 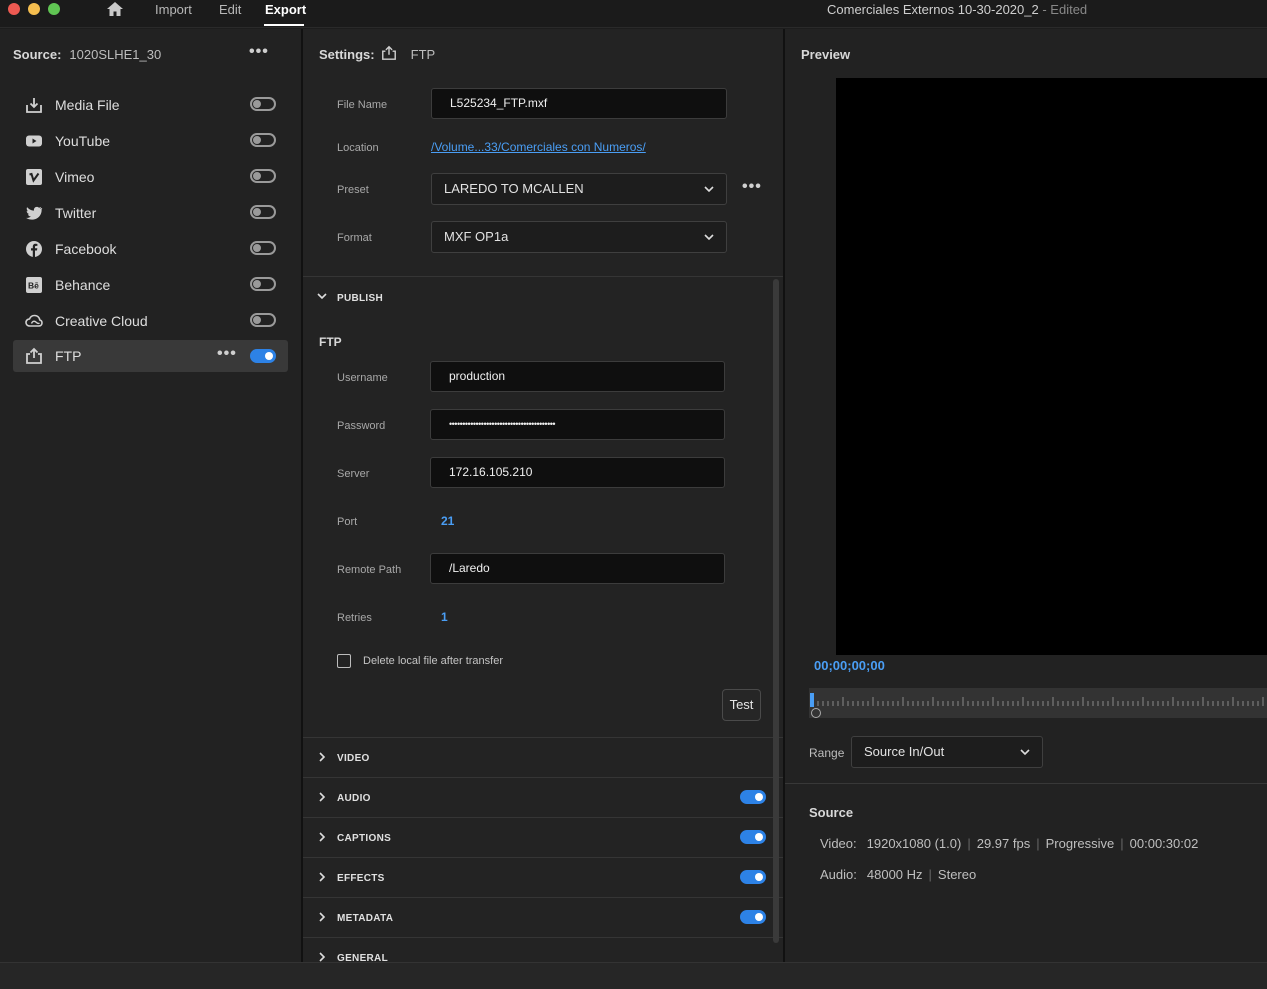 I want to click on destination-facebook: Facebook, so click(x=150, y=249).